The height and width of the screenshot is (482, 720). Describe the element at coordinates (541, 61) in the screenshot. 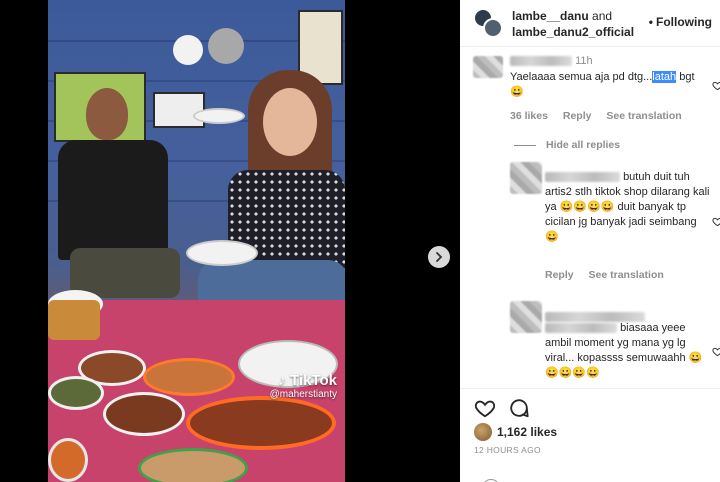

I see `commenter-username-redacted` at that location.